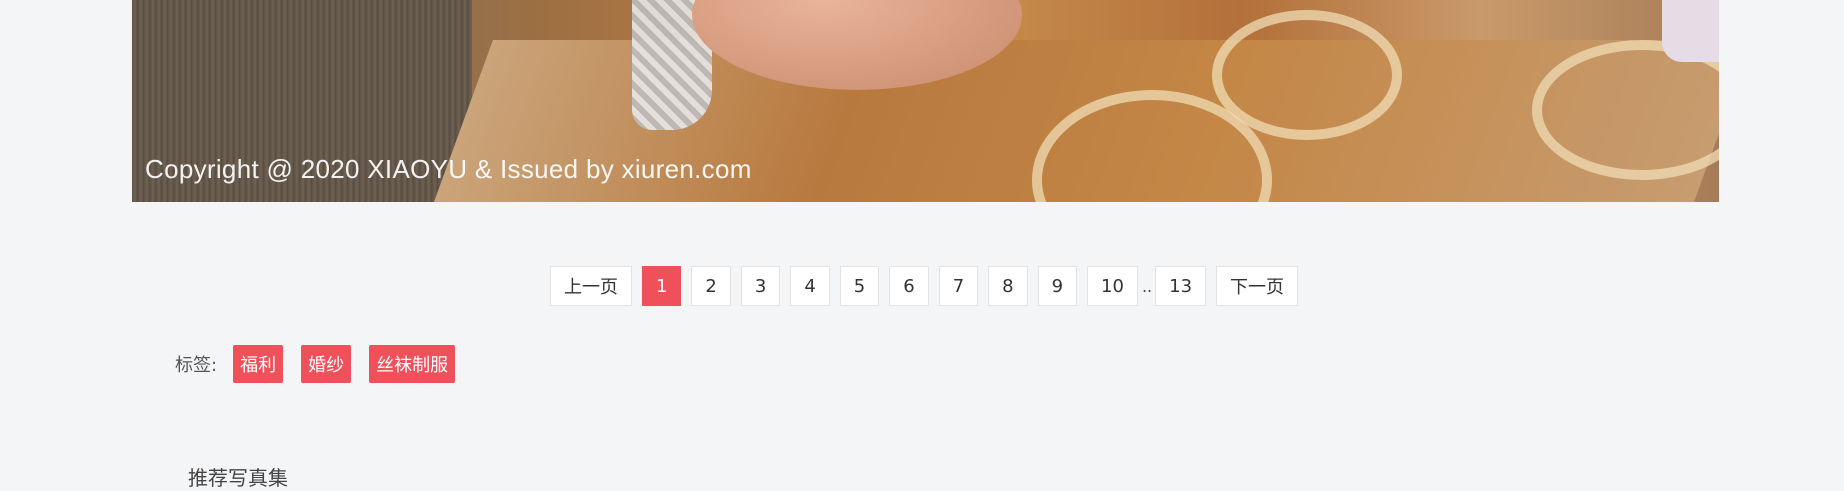 This screenshot has height=491, width=1844. Describe the element at coordinates (661, 286) in the screenshot. I see `page-button: 1` at that location.